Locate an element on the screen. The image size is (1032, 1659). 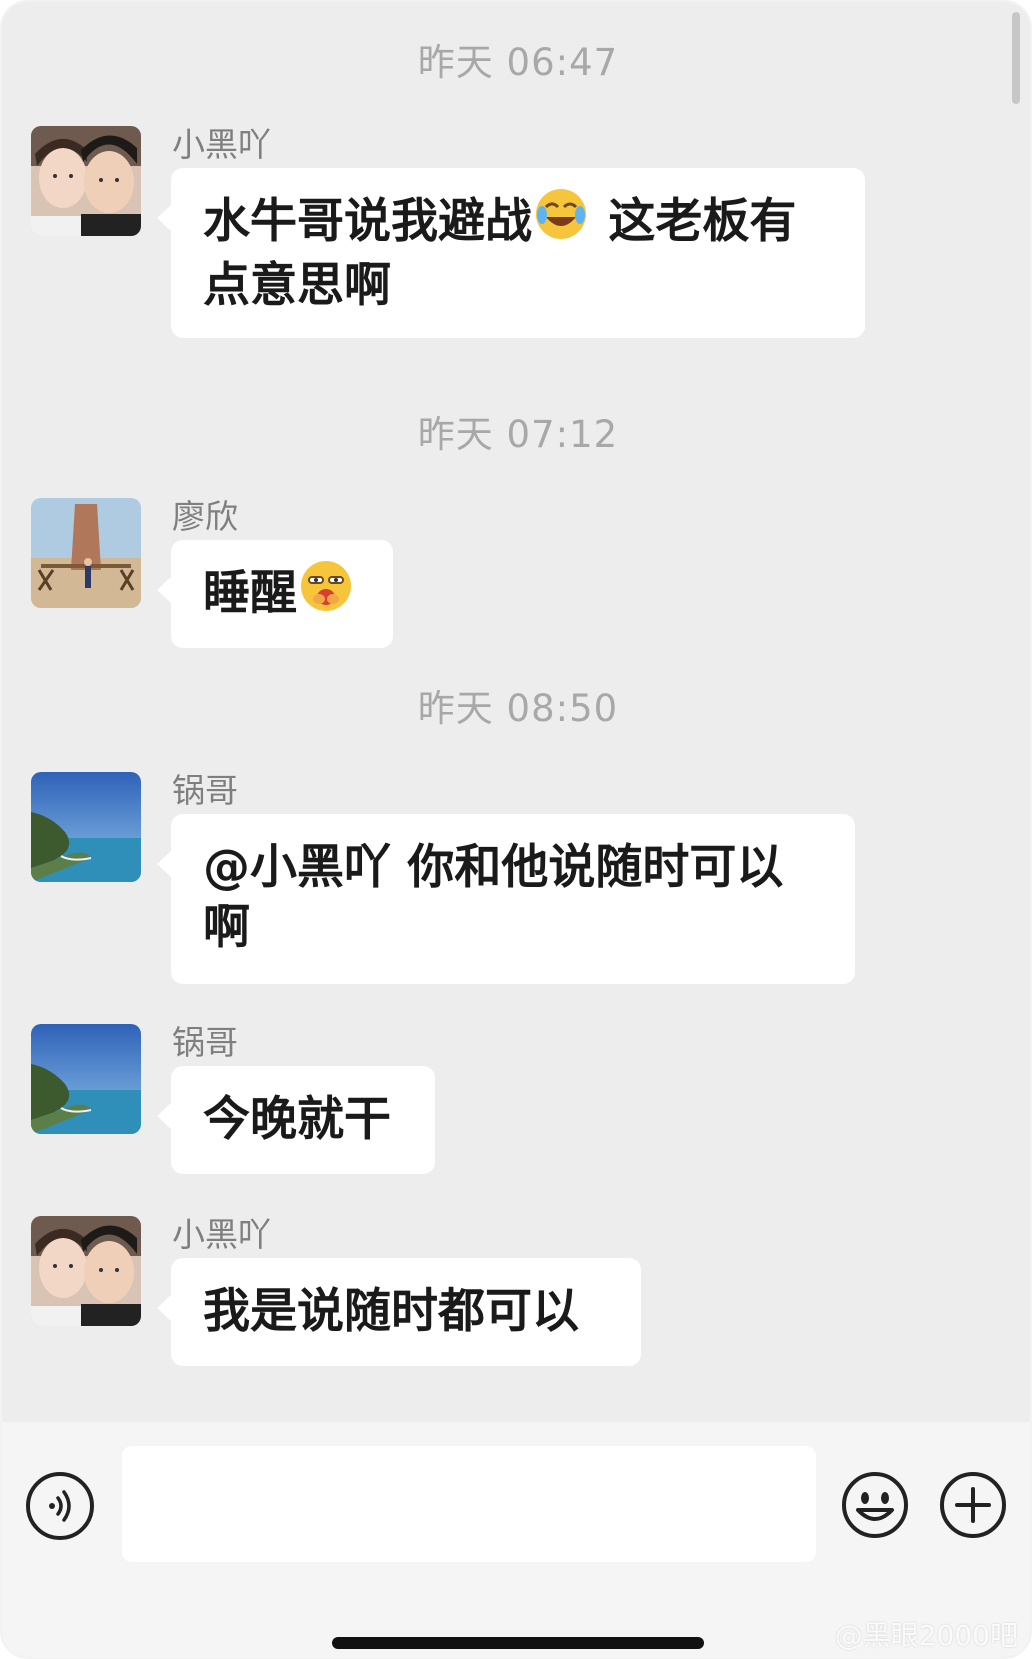
plus-button is located at coordinates (973, 1505).